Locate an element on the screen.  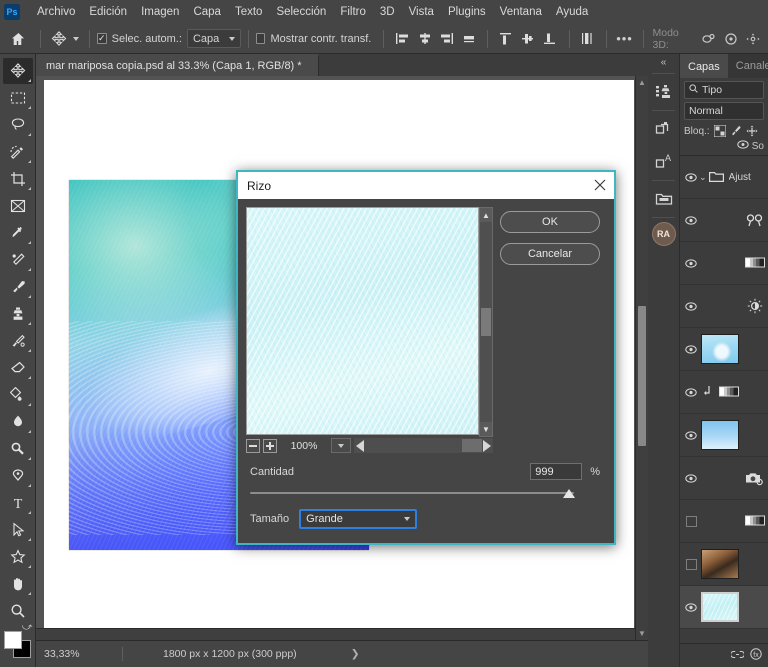
menu-item-filtro: Filtro is located at coordinates (353, 12).